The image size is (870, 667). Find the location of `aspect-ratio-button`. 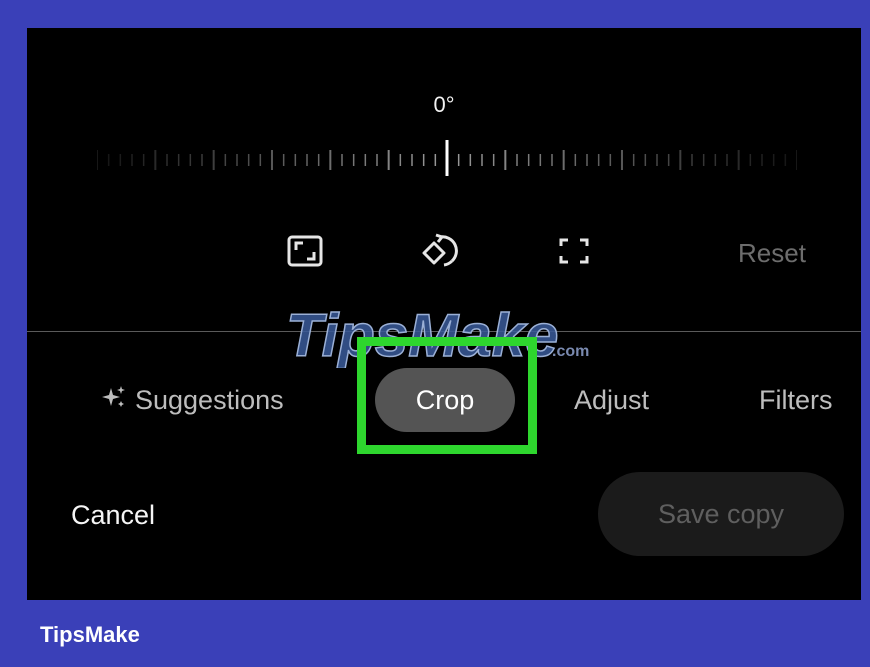

aspect-ratio-button is located at coordinates (305, 251).